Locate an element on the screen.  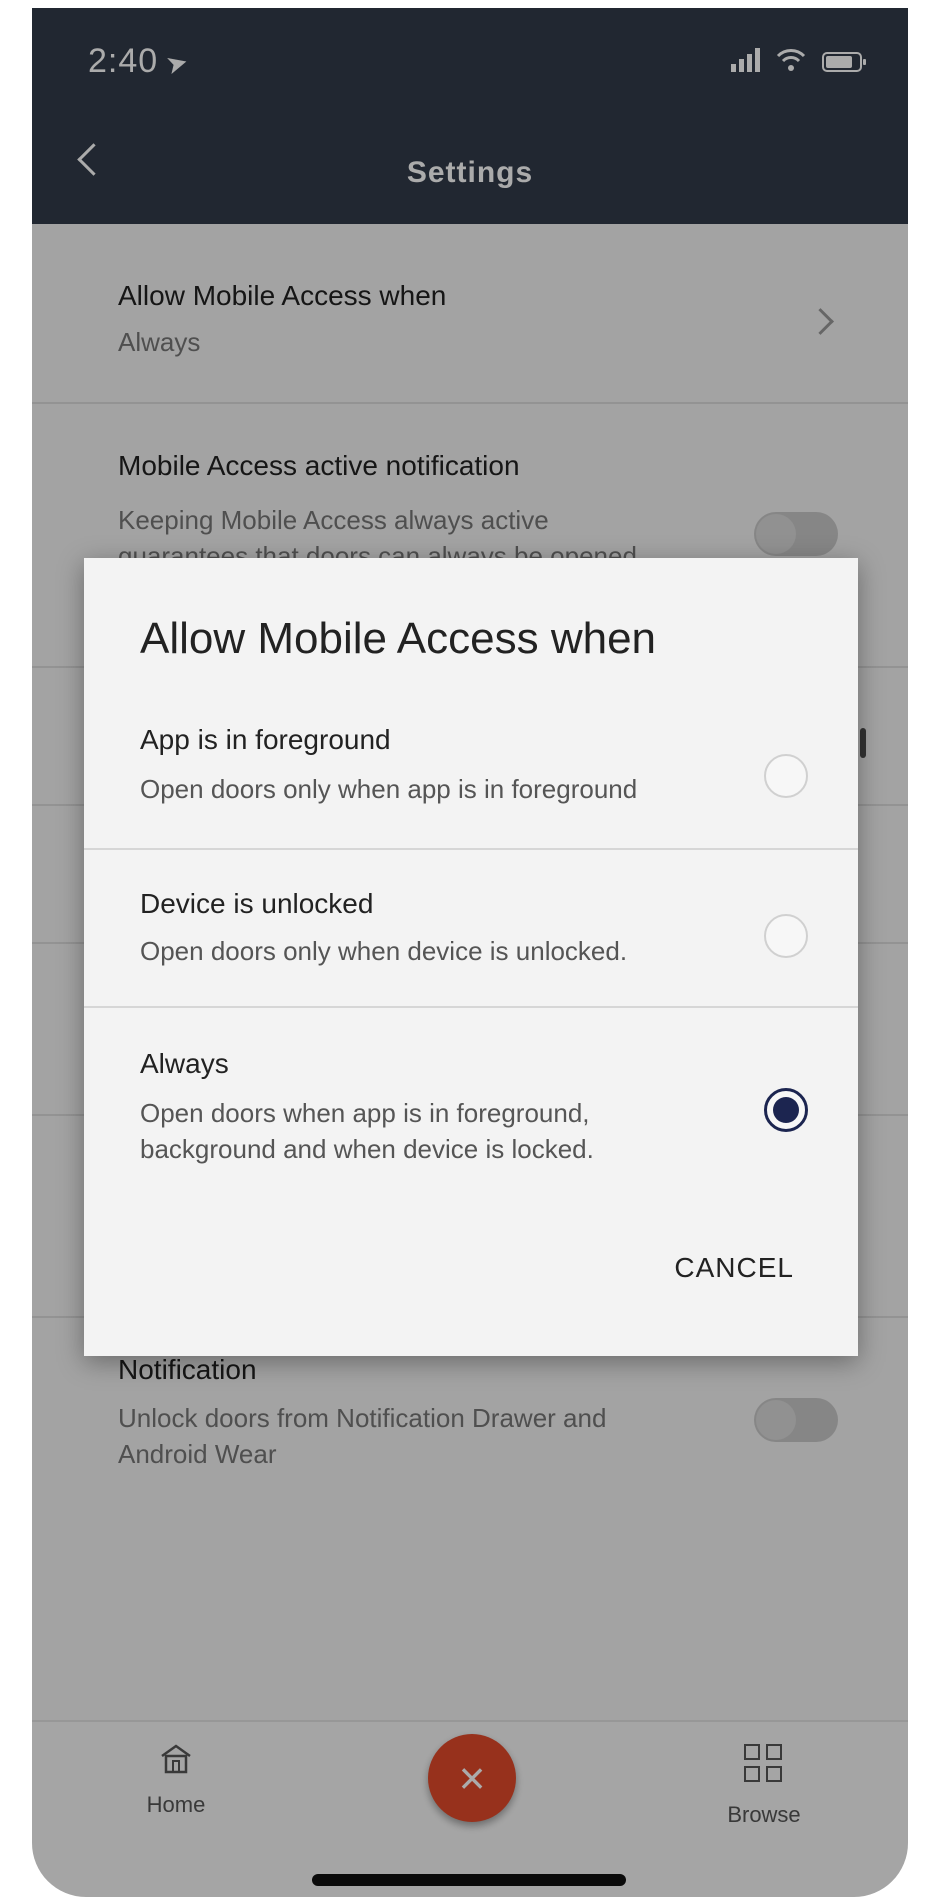
dialog-title: Allow Mobile Access when is located at coordinates (398, 638).